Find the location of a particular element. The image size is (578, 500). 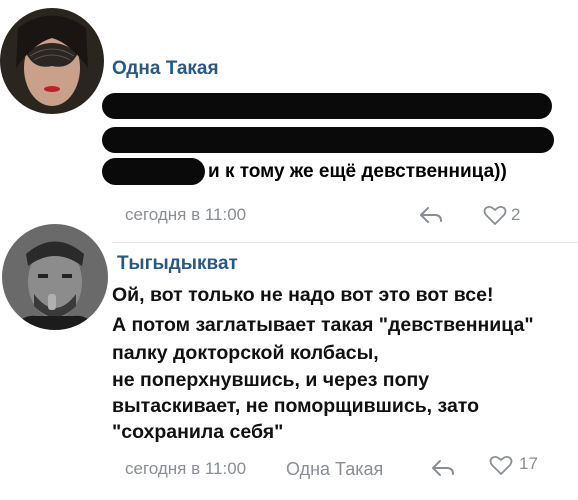

comment-text-line: А потом заглатывает такая "девственница" is located at coordinates (323, 325).